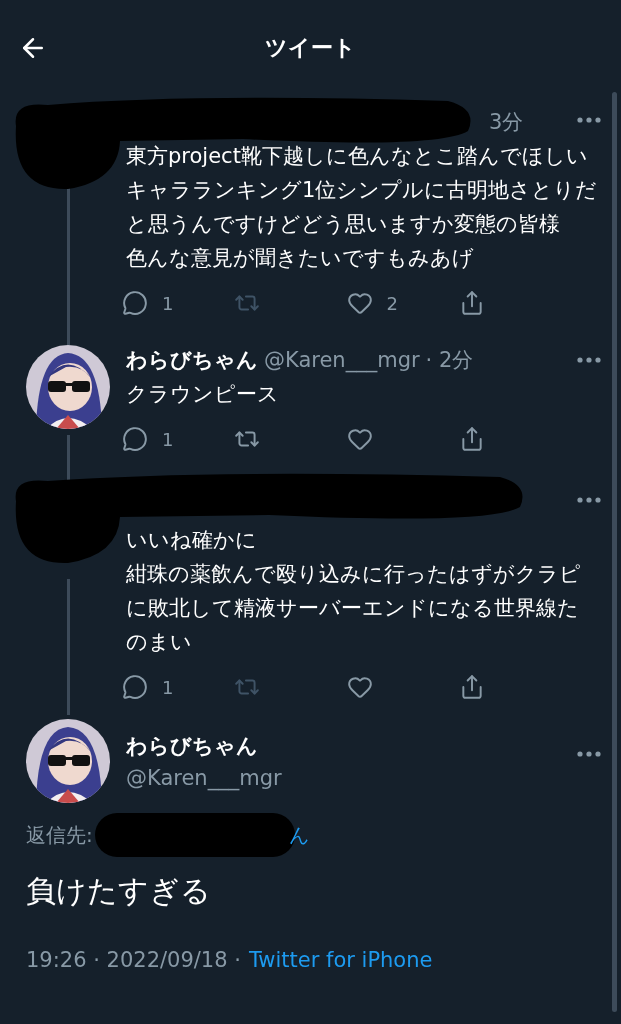 The image size is (621, 1024). What do you see at coordinates (392, 303) in the screenshot?
I see `count-text: 2` at bounding box center [392, 303].